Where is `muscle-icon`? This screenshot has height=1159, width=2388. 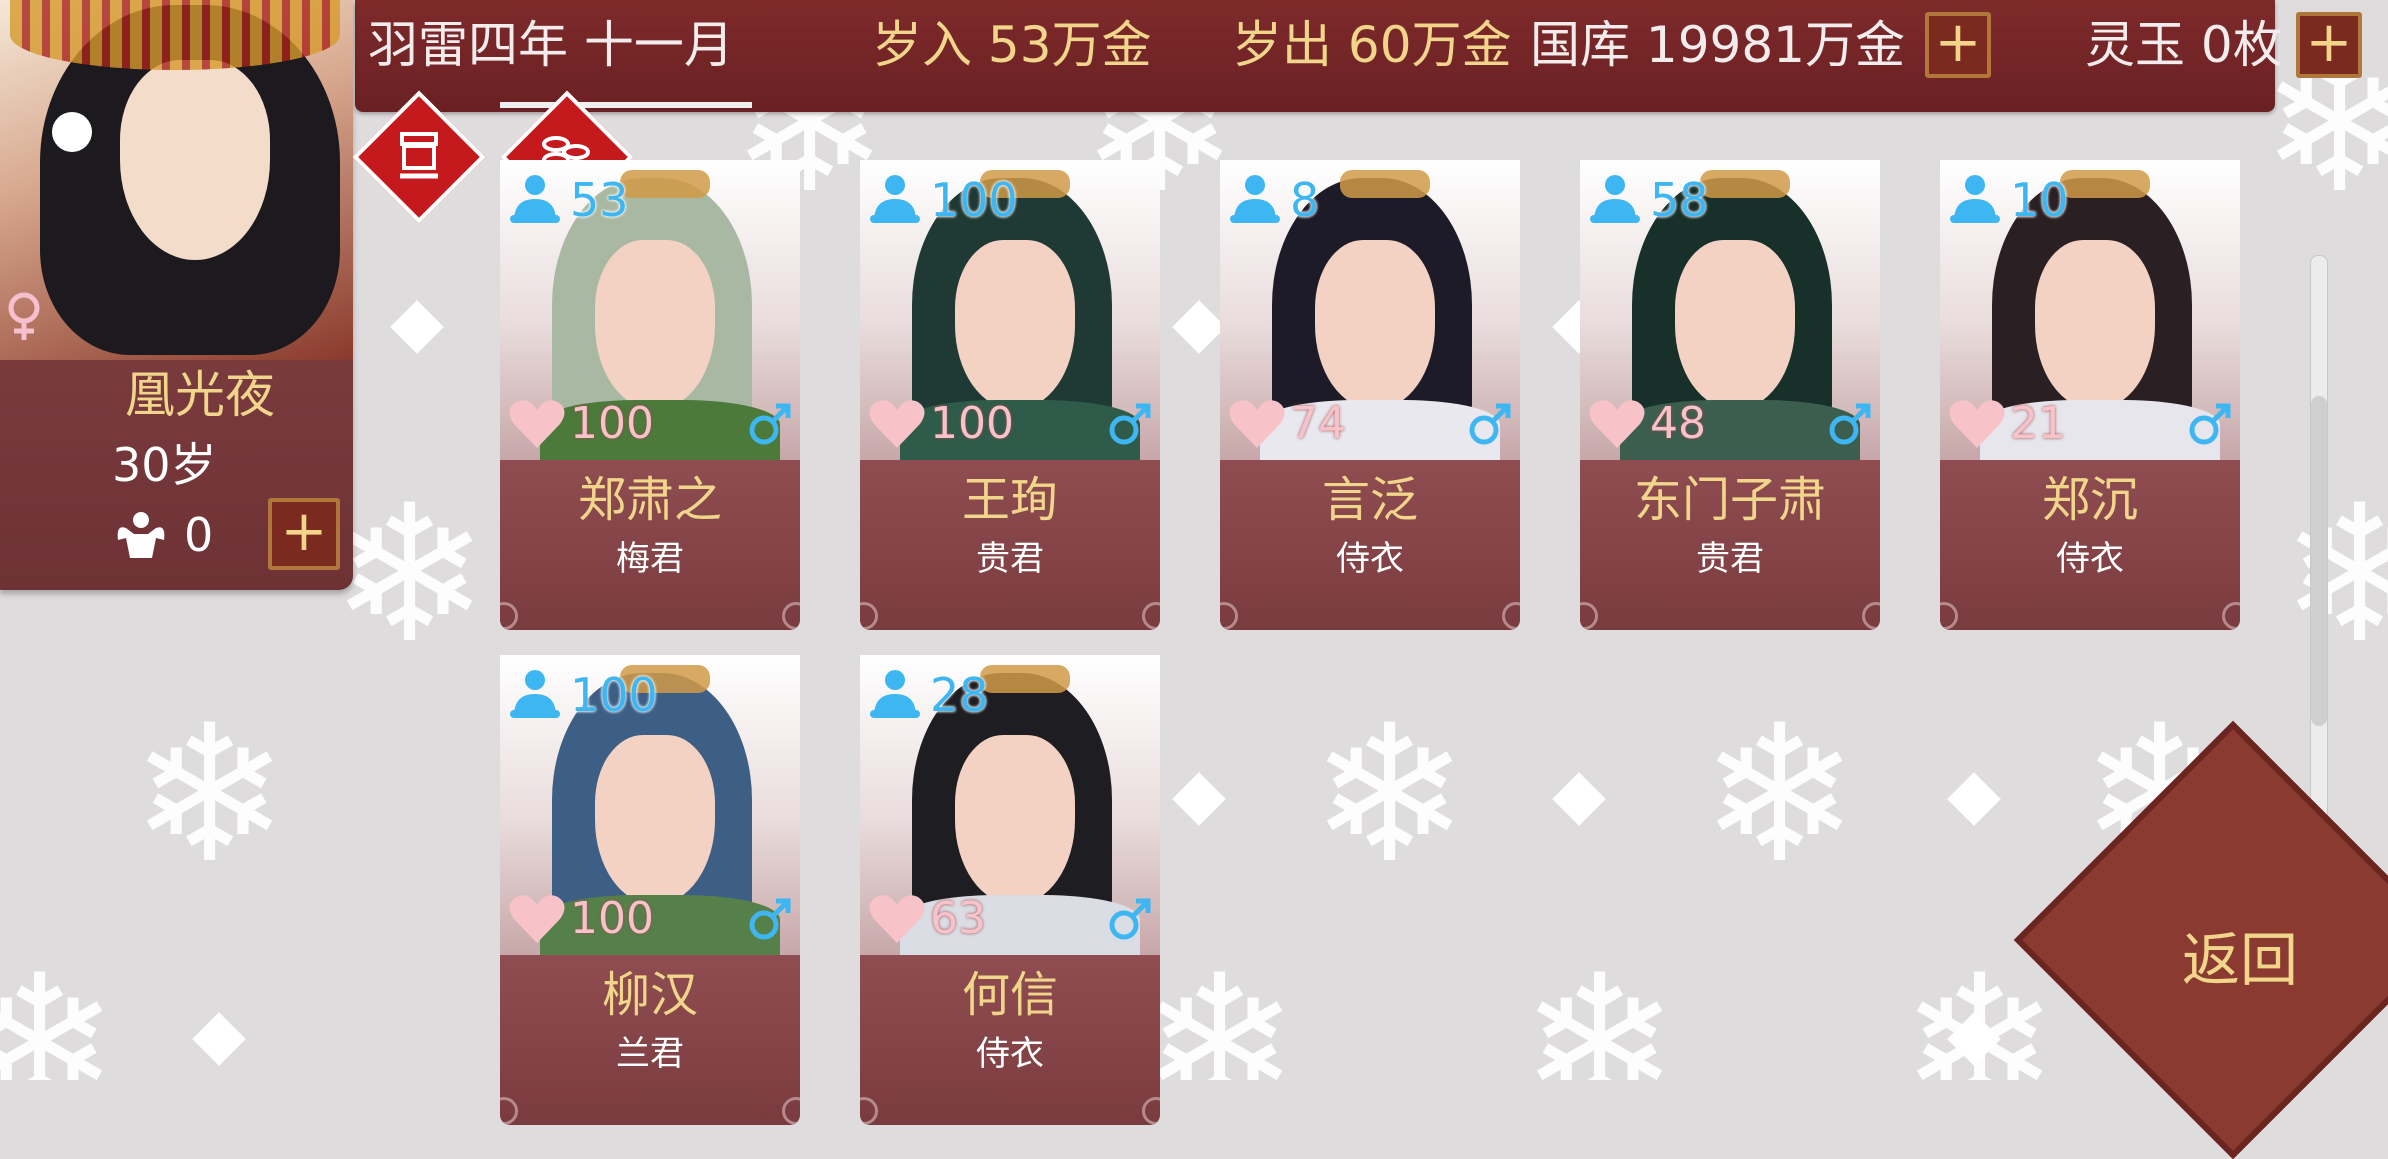
muscle-icon is located at coordinates (141, 535).